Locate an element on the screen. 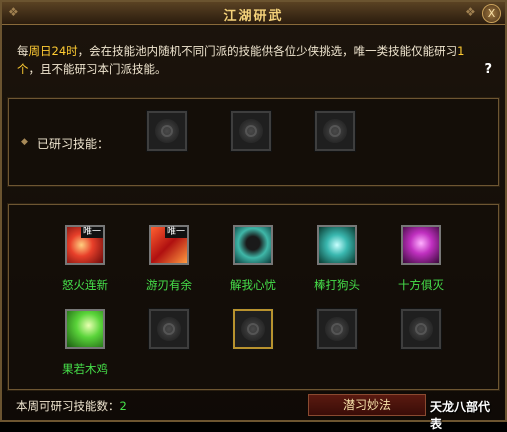 This screenshot has height=432, width=507. weekly-count: 本周可研习技能数：2 is located at coordinates (71, 406).